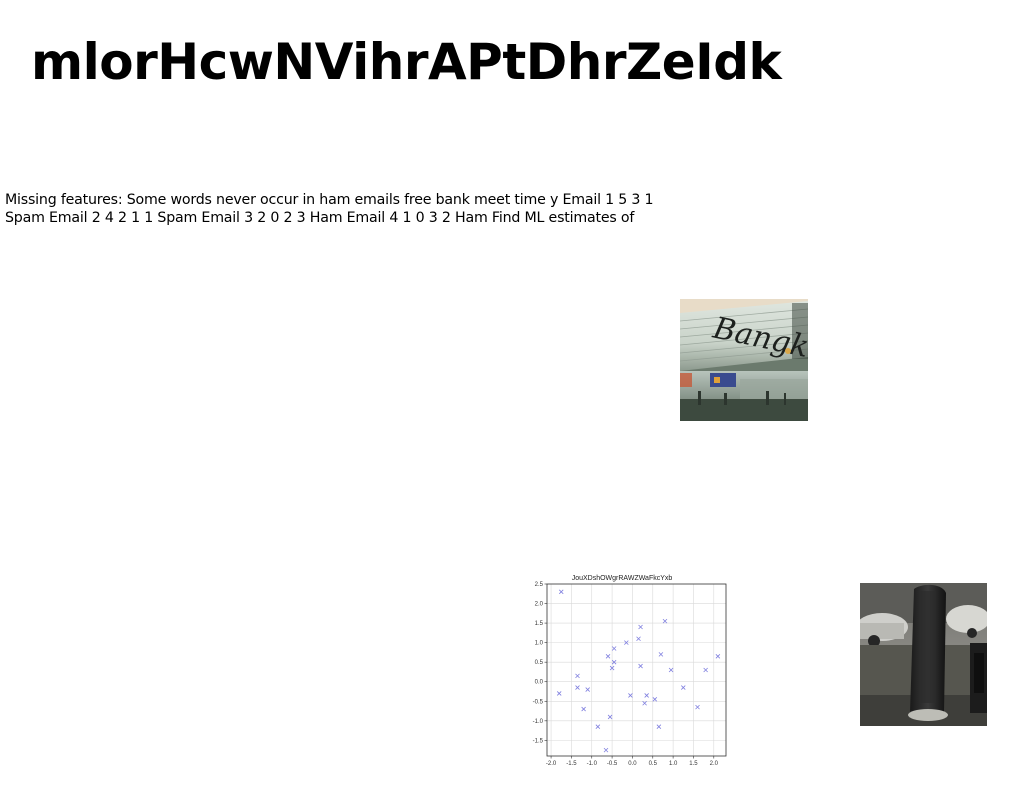 The height and width of the screenshot is (788, 1024). Describe the element at coordinates (923, 654) in the screenshot. I see `street-scene-photo` at that location.